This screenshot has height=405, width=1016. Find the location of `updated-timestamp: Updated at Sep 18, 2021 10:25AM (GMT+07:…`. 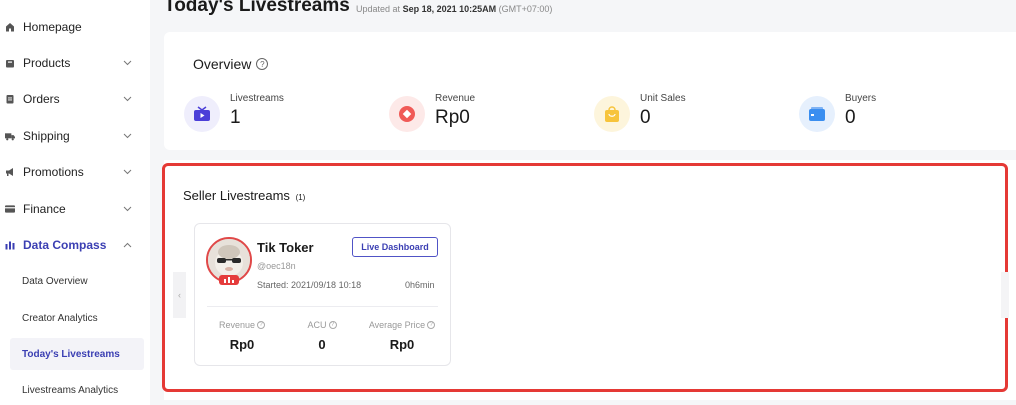

updated-timestamp: Updated at Sep 18, 2021 10:25AM (GMT+07:… is located at coordinates (454, 9).